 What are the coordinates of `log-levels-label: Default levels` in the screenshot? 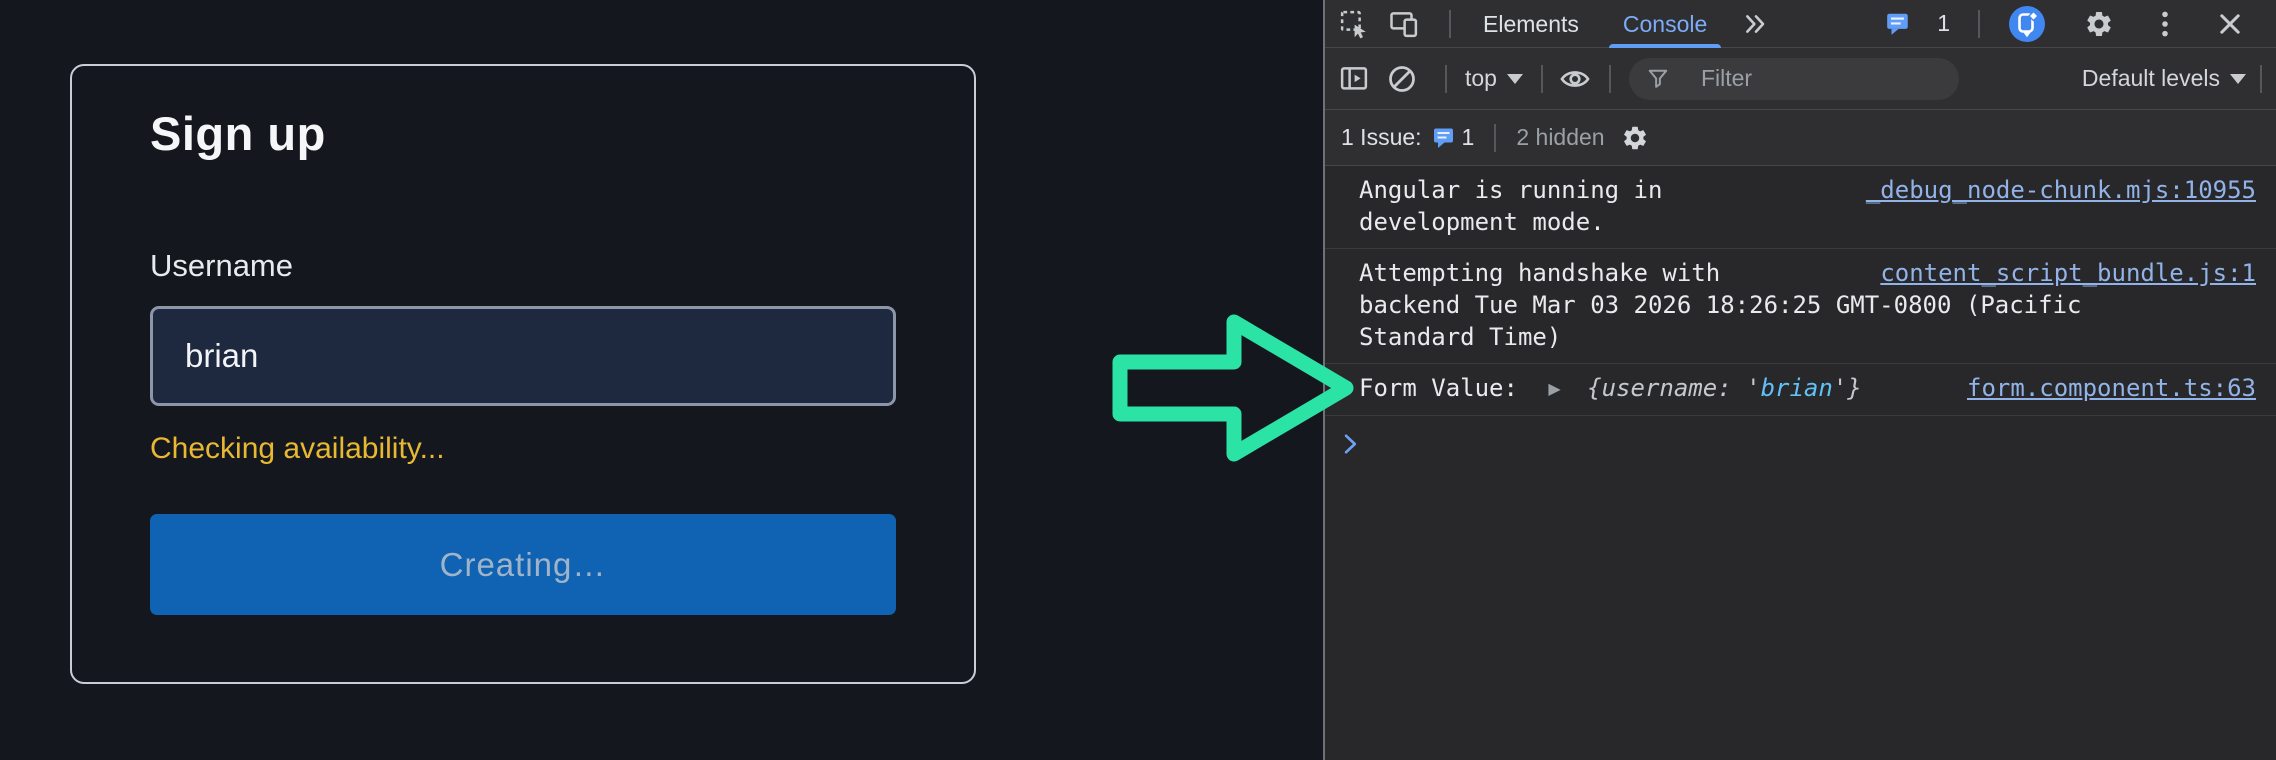 It's located at (2150, 78).